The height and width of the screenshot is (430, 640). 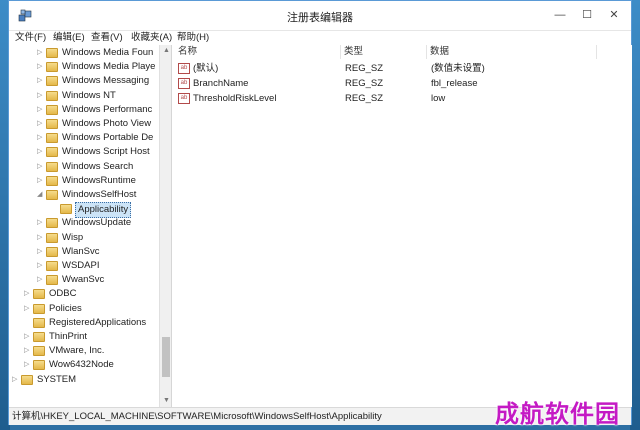 What do you see at coordinates (108, 52) in the screenshot?
I see `tree-item-label: Windows Media Foun` at bounding box center [108, 52].